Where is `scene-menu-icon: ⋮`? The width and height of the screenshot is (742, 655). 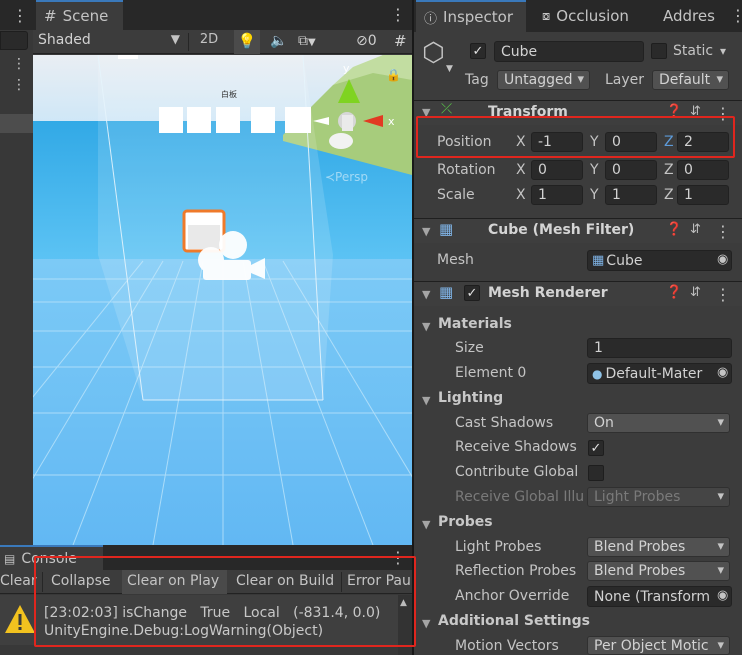 scene-menu-icon: ⋮ is located at coordinates (398, 15).